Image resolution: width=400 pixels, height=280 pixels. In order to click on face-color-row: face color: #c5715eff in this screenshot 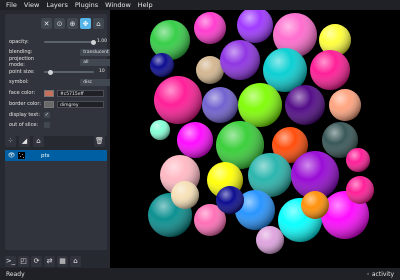, I will do `click(57, 93)`.